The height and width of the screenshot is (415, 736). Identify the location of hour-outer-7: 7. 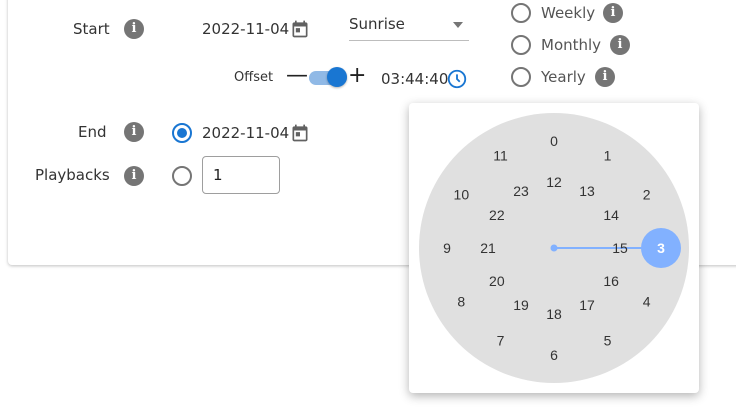
(501, 341).